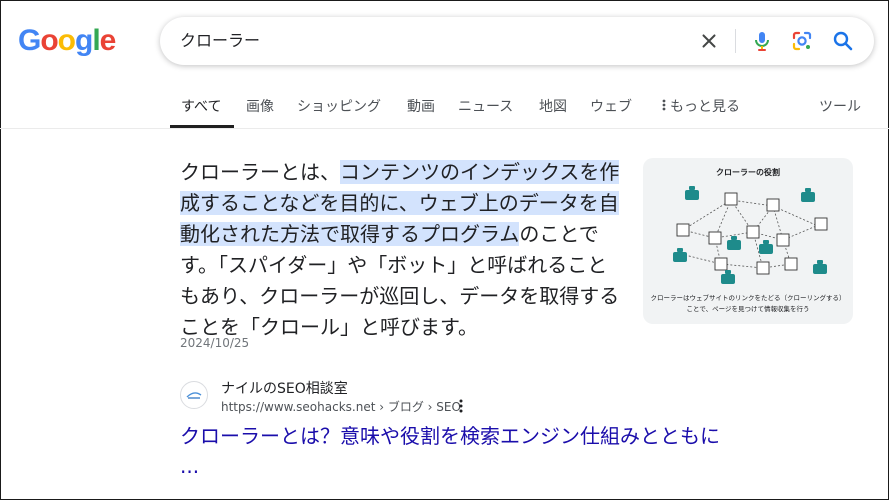  Describe the element at coordinates (84, 40) in the screenshot. I see `logo-letter: g` at that location.